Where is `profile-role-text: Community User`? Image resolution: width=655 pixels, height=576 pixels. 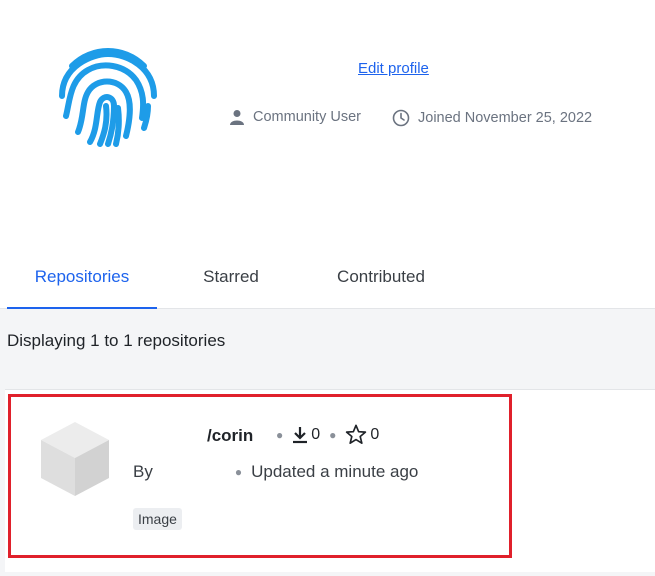 profile-role-text: Community User is located at coordinates (307, 117).